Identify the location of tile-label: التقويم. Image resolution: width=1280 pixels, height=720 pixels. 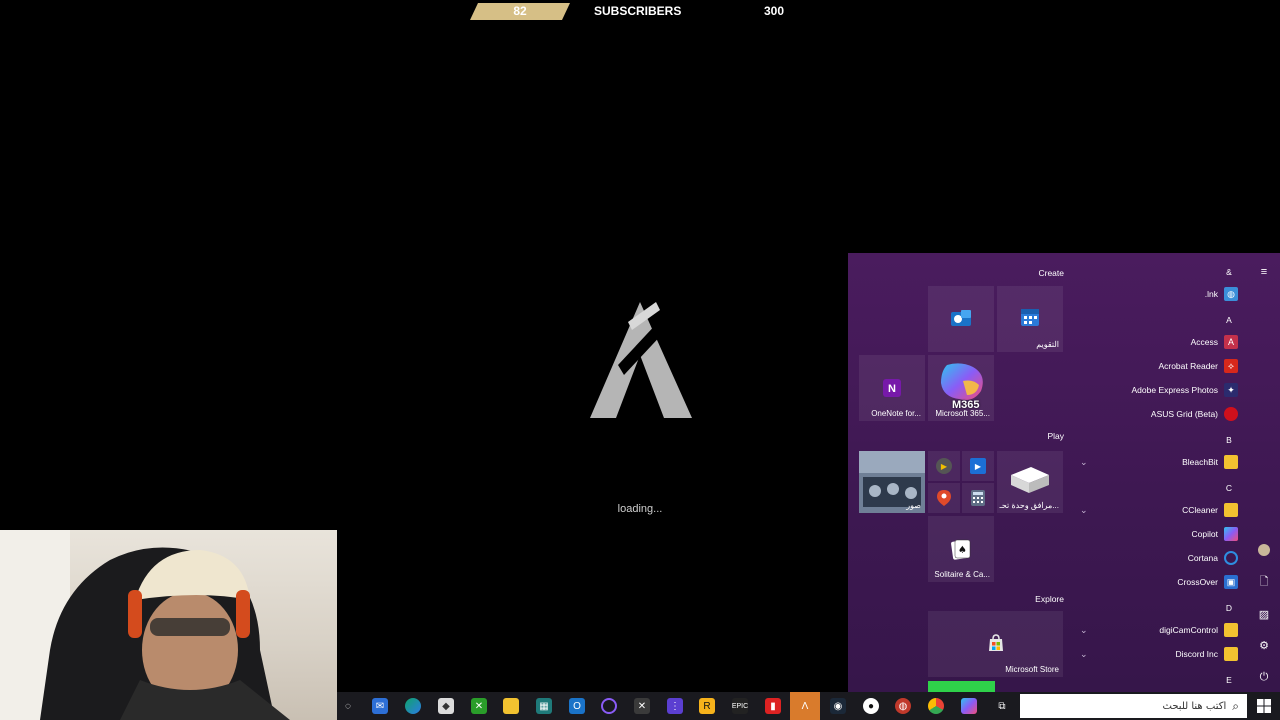
(1047, 344).